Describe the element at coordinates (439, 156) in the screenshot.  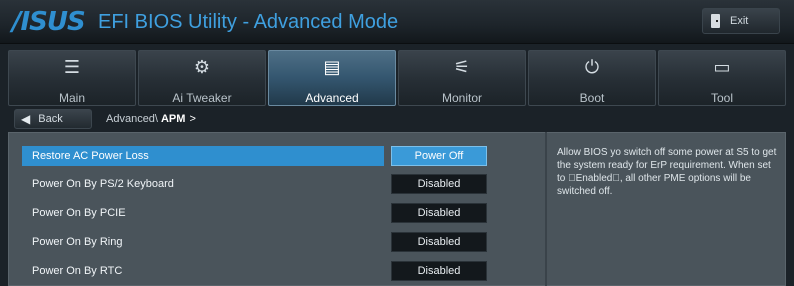
I see `setting-value: Power Off` at that location.